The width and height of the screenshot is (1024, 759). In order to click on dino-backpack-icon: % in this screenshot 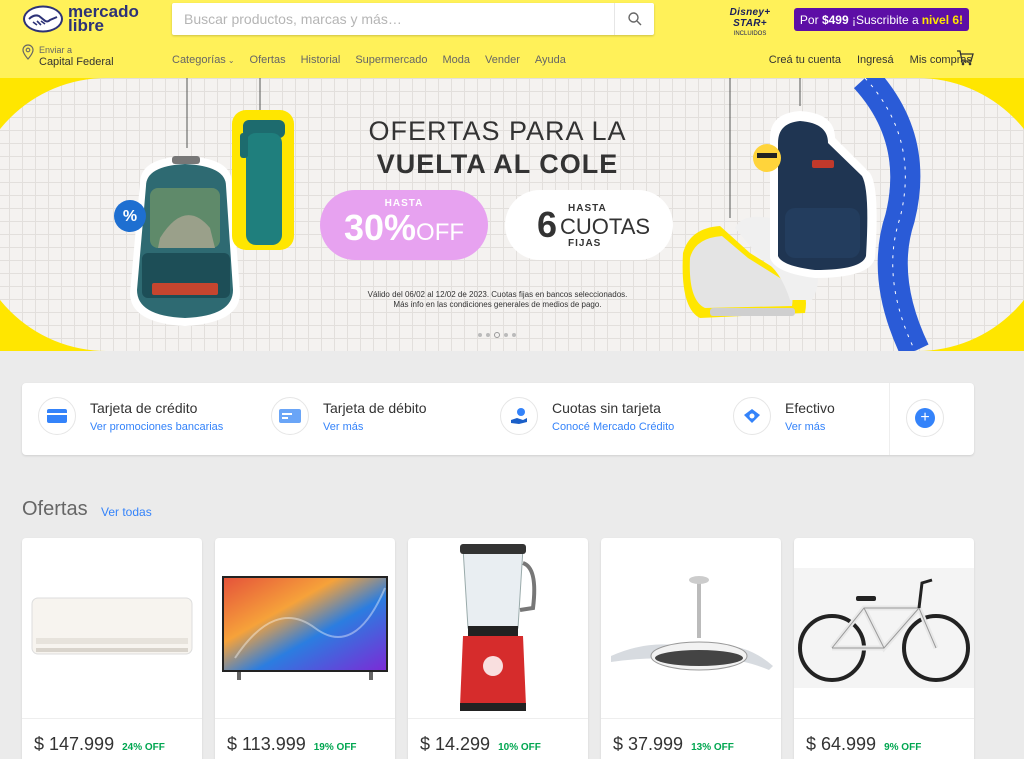, I will do `click(177, 241)`.